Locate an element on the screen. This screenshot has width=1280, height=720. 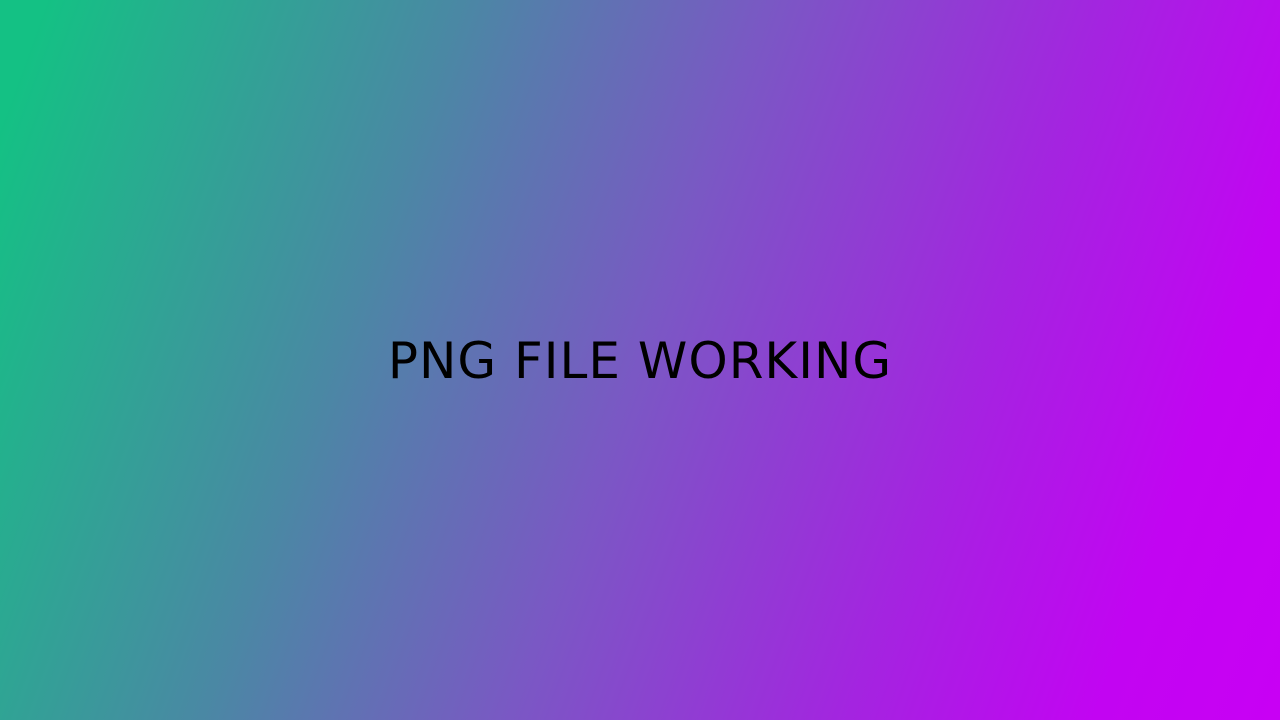
status-message: PNG FILE WORKING is located at coordinates (640, 361).